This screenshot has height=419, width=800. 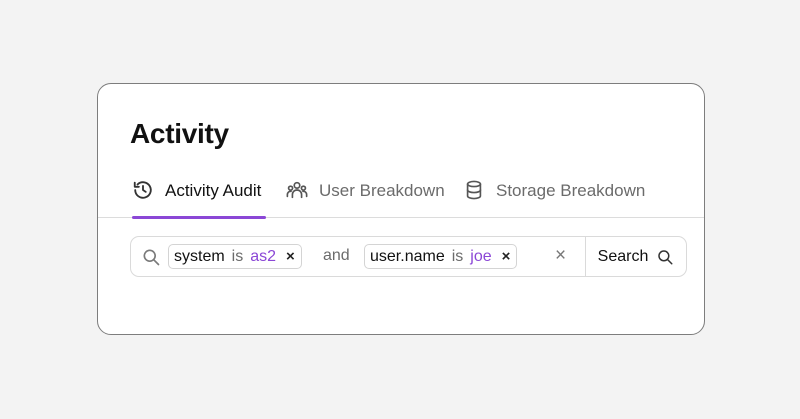 I want to click on search-button: Search, so click(x=636, y=256).